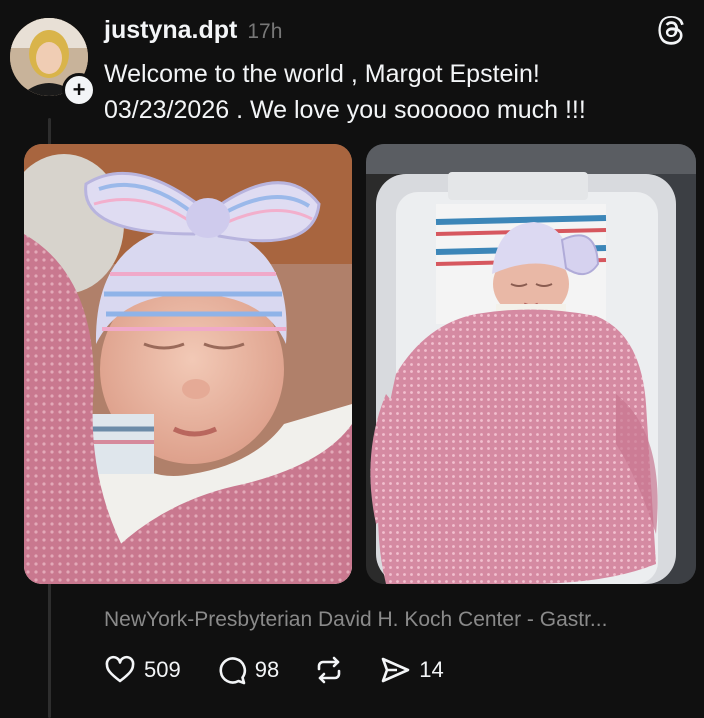 The height and width of the screenshot is (718, 704). What do you see at coordinates (170, 30) in the screenshot?
I see `username: justyna.dpt` at bounding box center [170, 30].